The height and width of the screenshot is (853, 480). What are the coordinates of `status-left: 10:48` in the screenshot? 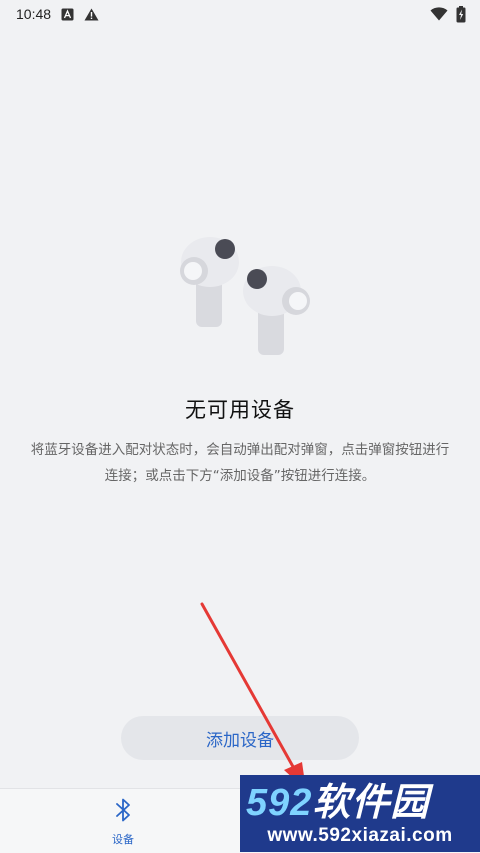 It's located at (57, 14).